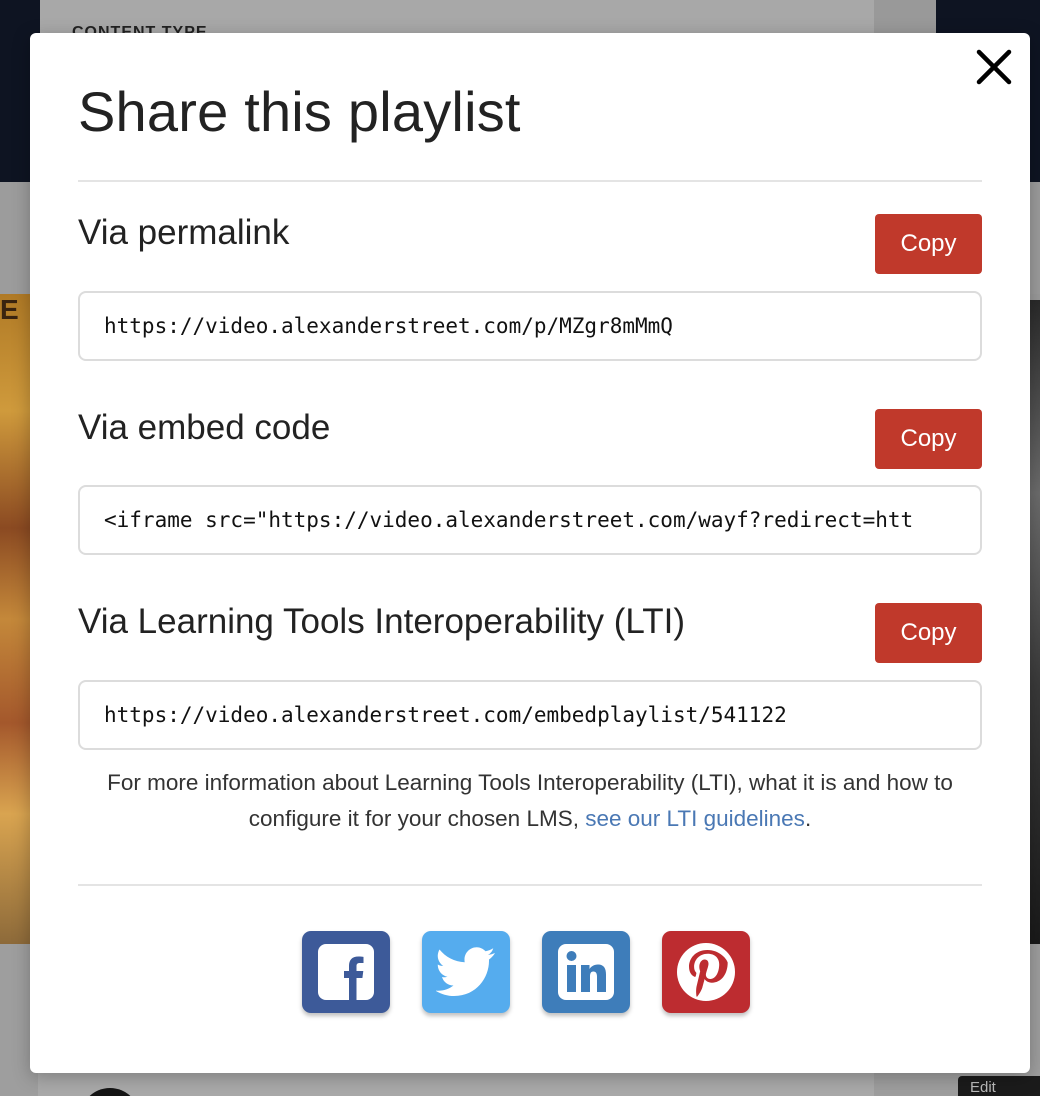 This screenshot has width=1040, height=1096. I want to click on lti-info-end: ., so click(808, 818).